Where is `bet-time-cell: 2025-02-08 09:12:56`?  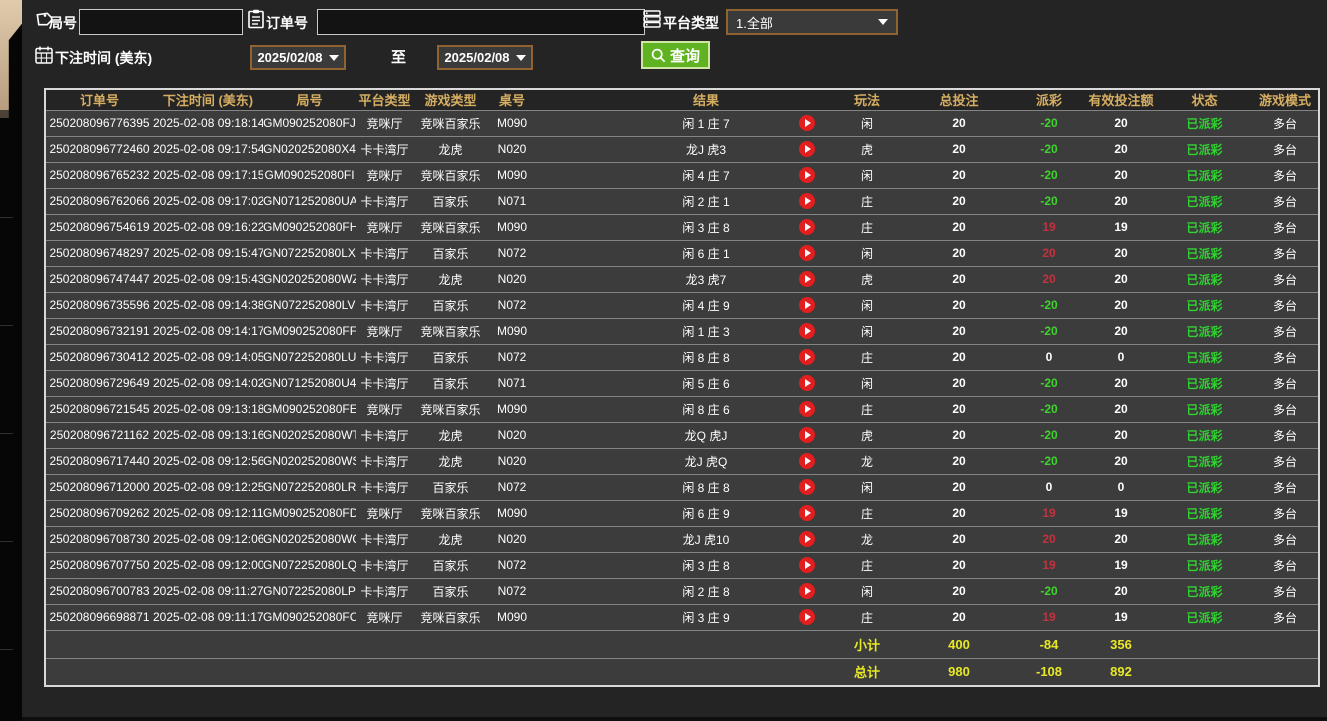
bet-time-cell: 2025-02-08 09:12:56 is located at coordinates (208, 460).